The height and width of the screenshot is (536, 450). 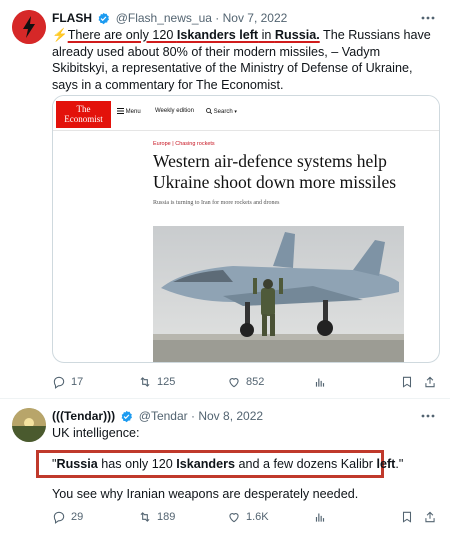 I want to click on weekly-edition-link: Weekly edition, so click(x=174, y=111).